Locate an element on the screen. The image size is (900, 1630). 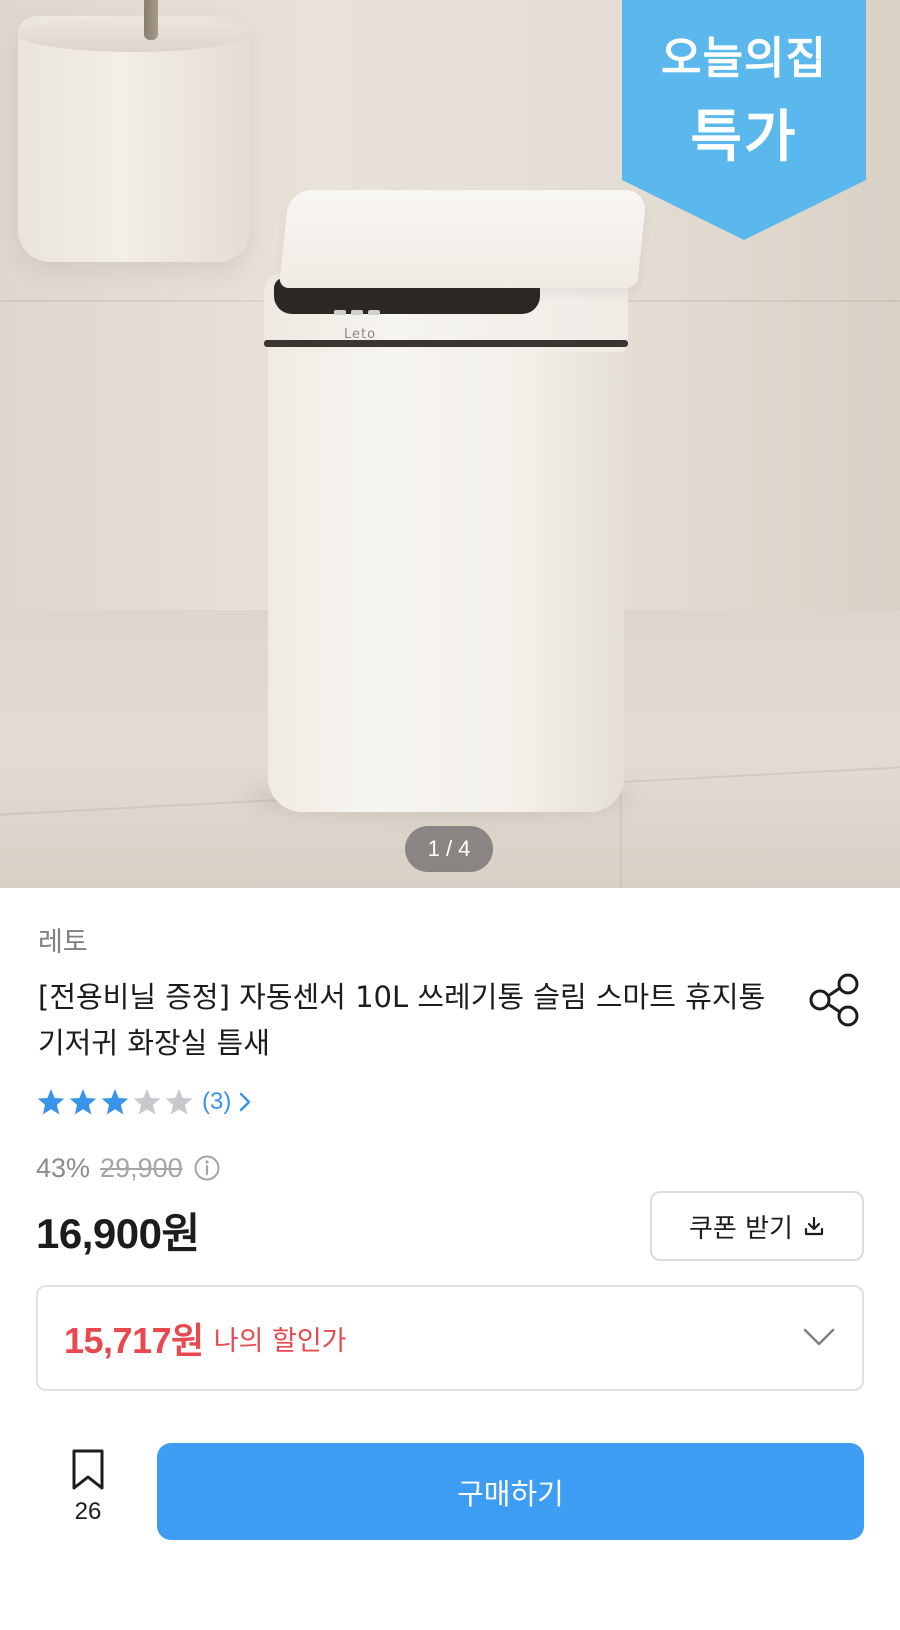
my-discount-price-panel: 15,717원 나의 할인가 is located at coordinates (450, 1338).